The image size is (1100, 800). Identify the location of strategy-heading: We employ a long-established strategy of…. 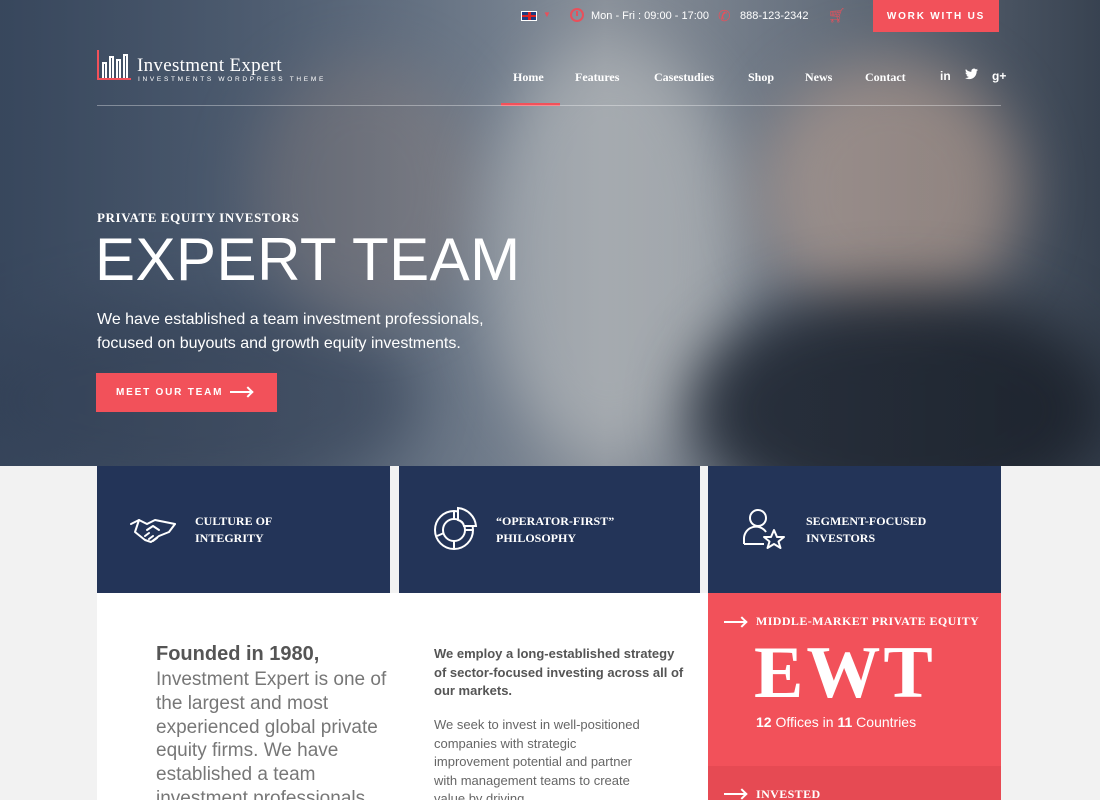
(559, 672).